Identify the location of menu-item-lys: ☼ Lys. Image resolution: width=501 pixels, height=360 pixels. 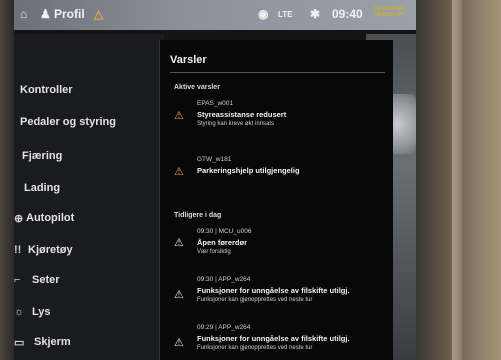
(89, 313).